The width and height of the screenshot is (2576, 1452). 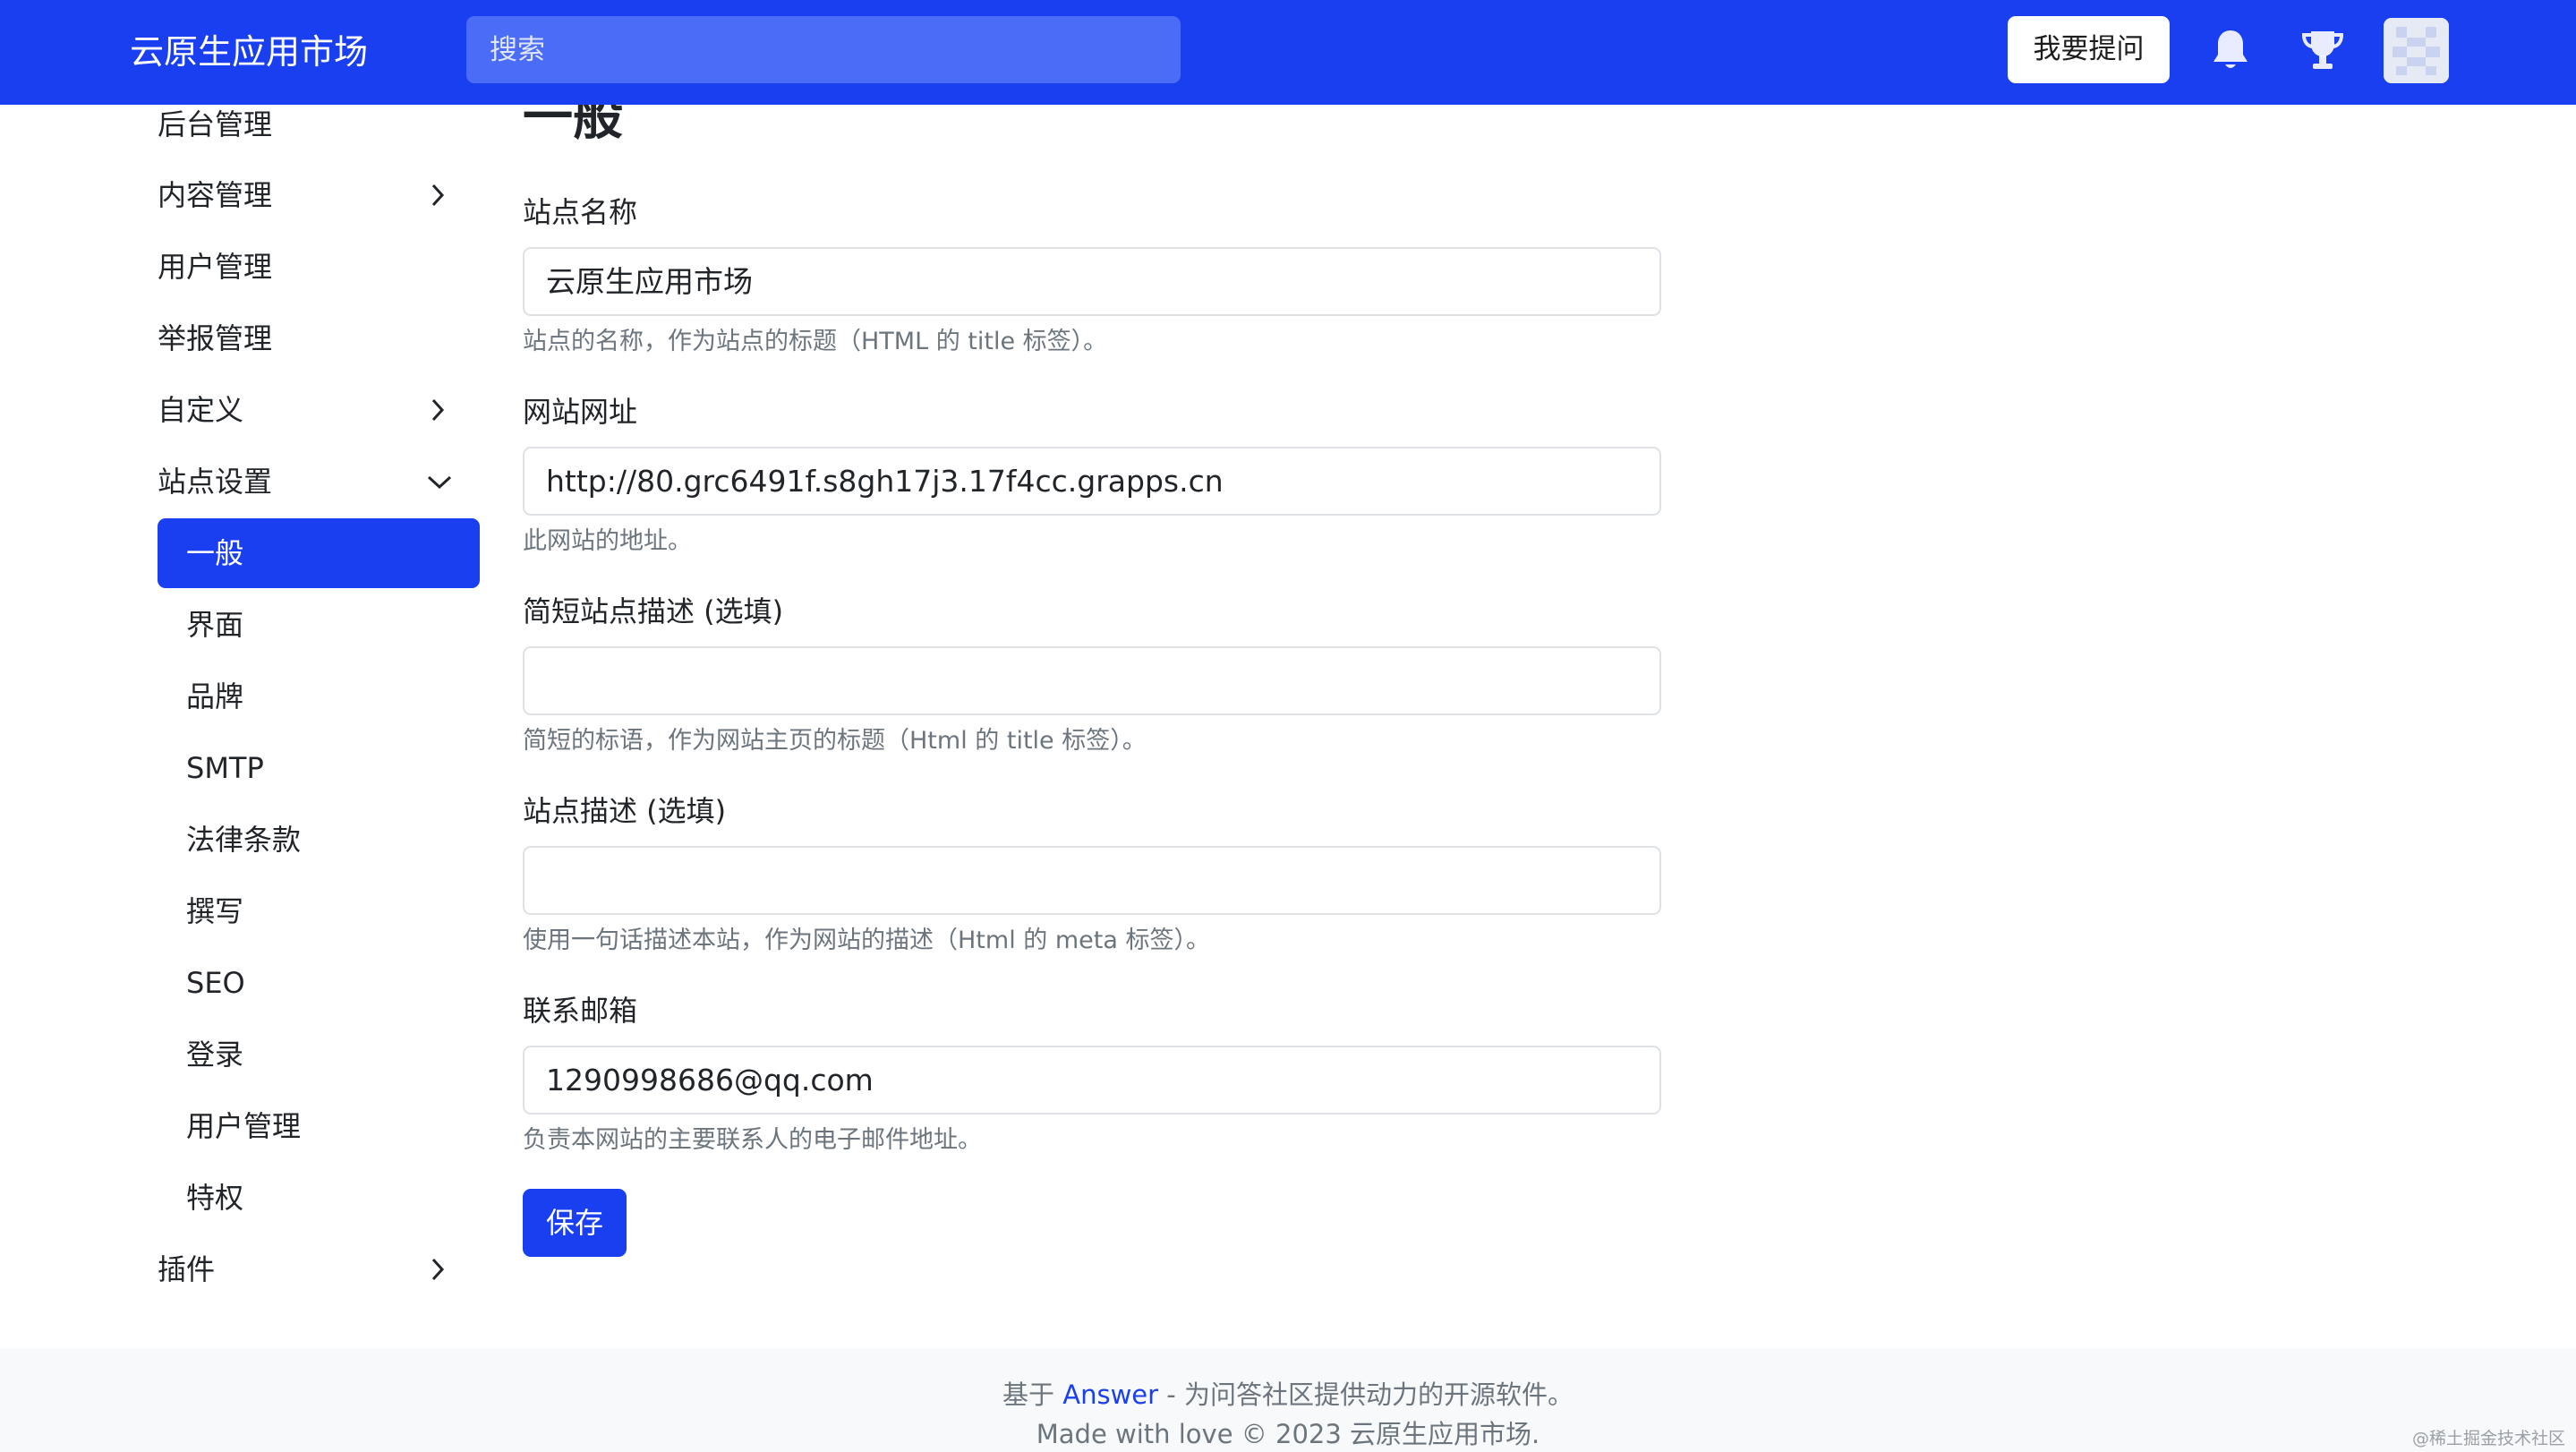 What do you see at coordinates (653, 611) in the screenshot?
I see `short-description-label: 简短站点描述 (选填)` at bounding box center [653, 611].